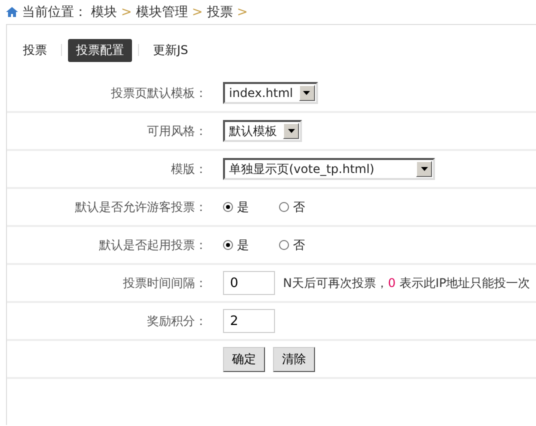 This screenshot has height=426, width=536. What do you see at coordinates (170, 50) in the screenshot?
I see `tab: 更新JS` at bounding box center [170, 50].